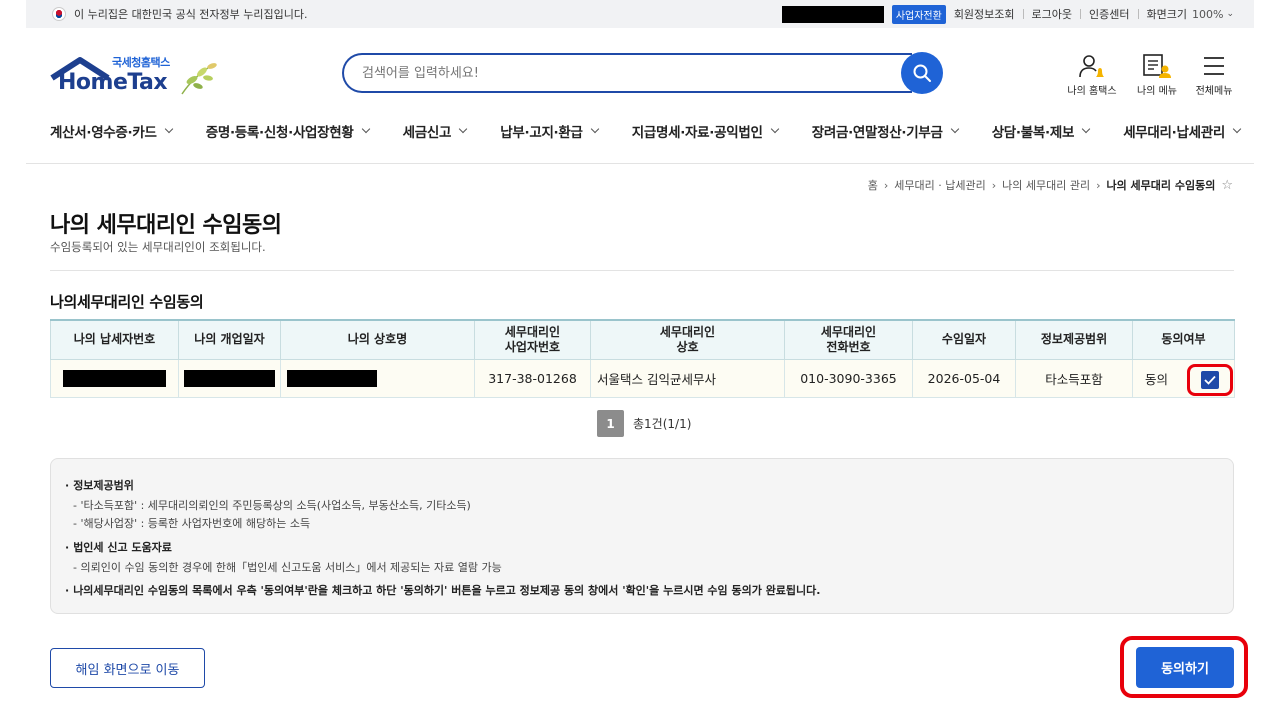 The image size is (1280, 720). I want to click on cell-agent-name: 서울택스 김익균세무사, so click(687, 378).